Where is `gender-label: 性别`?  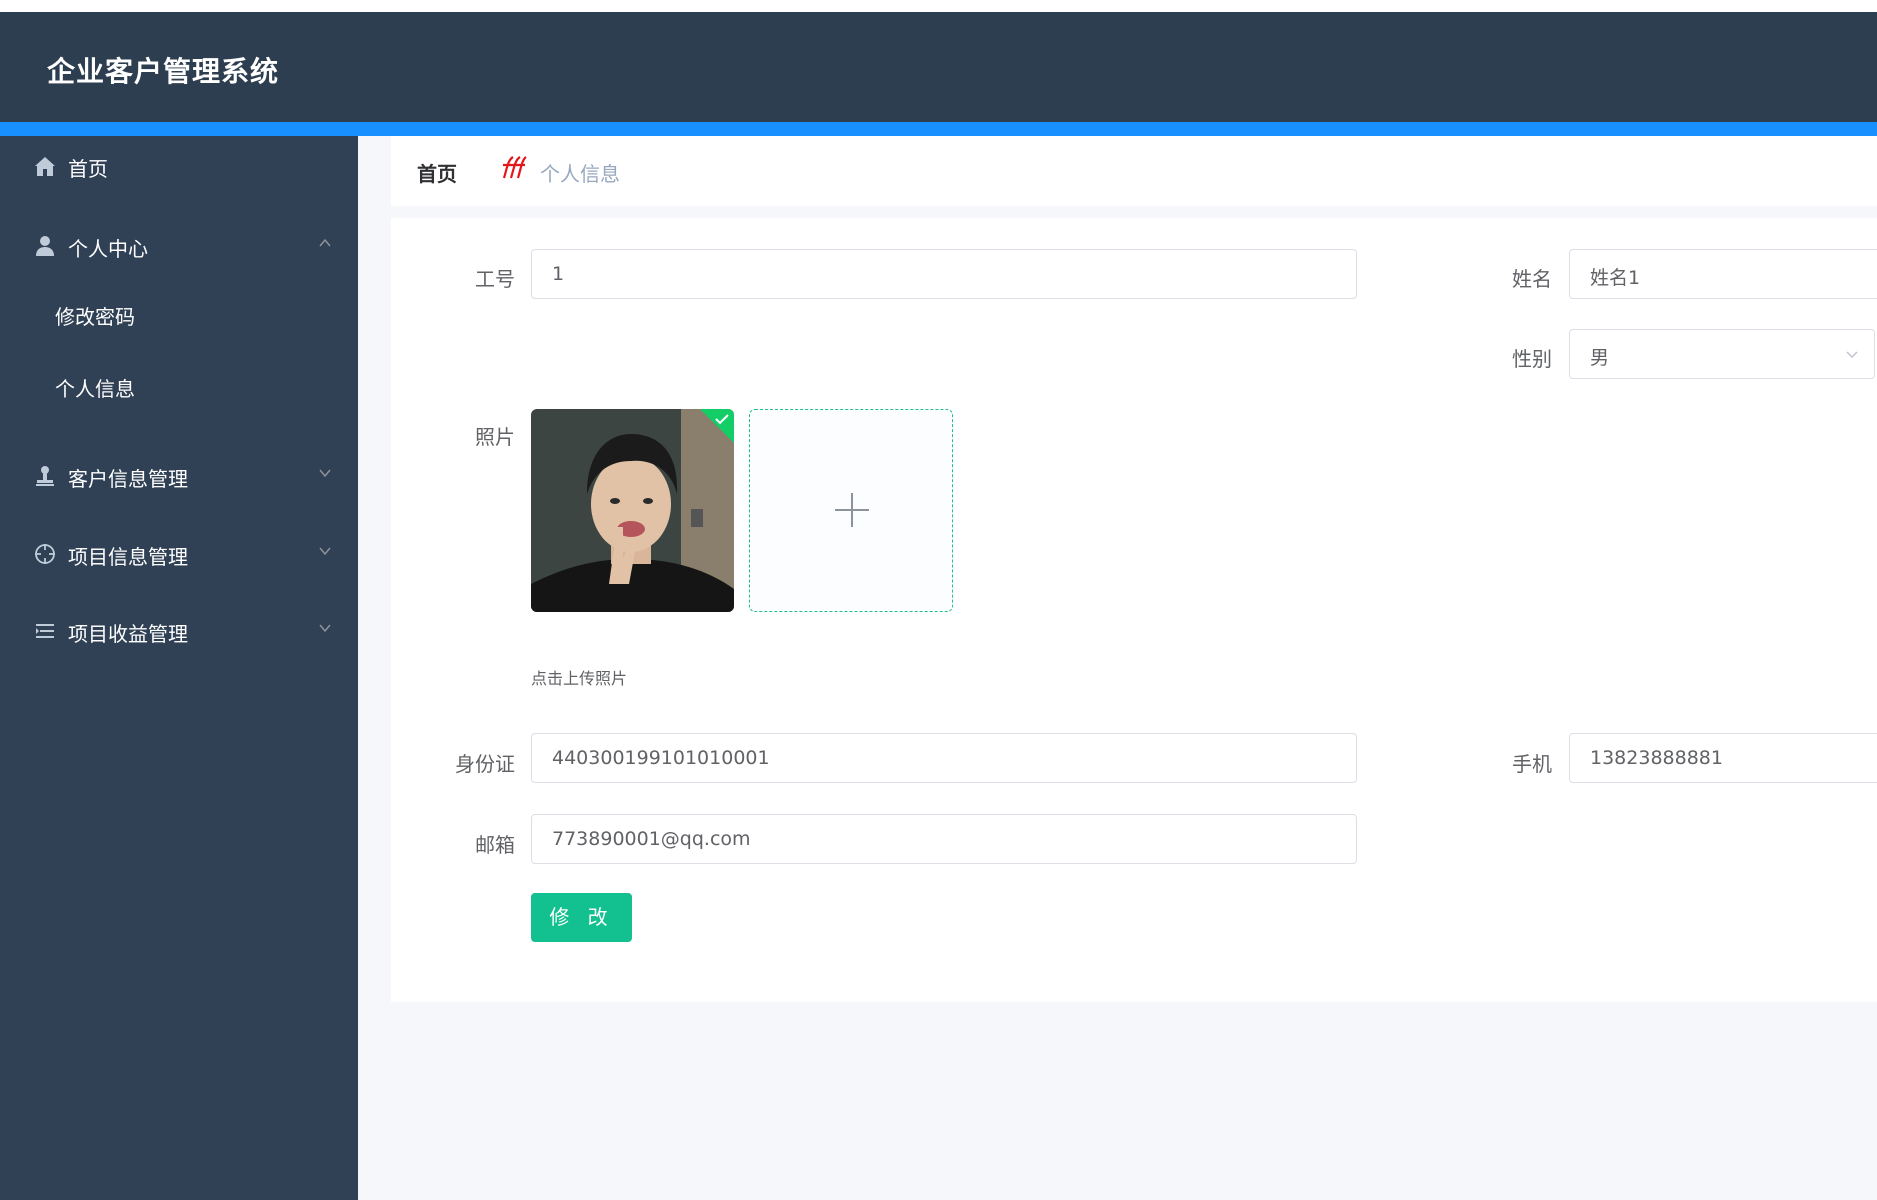
gender-label: 性别 is located at coordinates (1532, 359).